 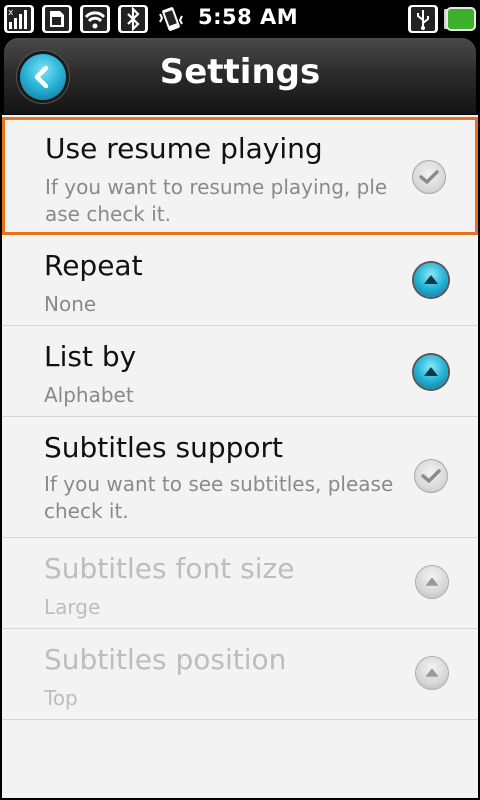 I want to click on svg-text: x, so click(x=11, y=13).